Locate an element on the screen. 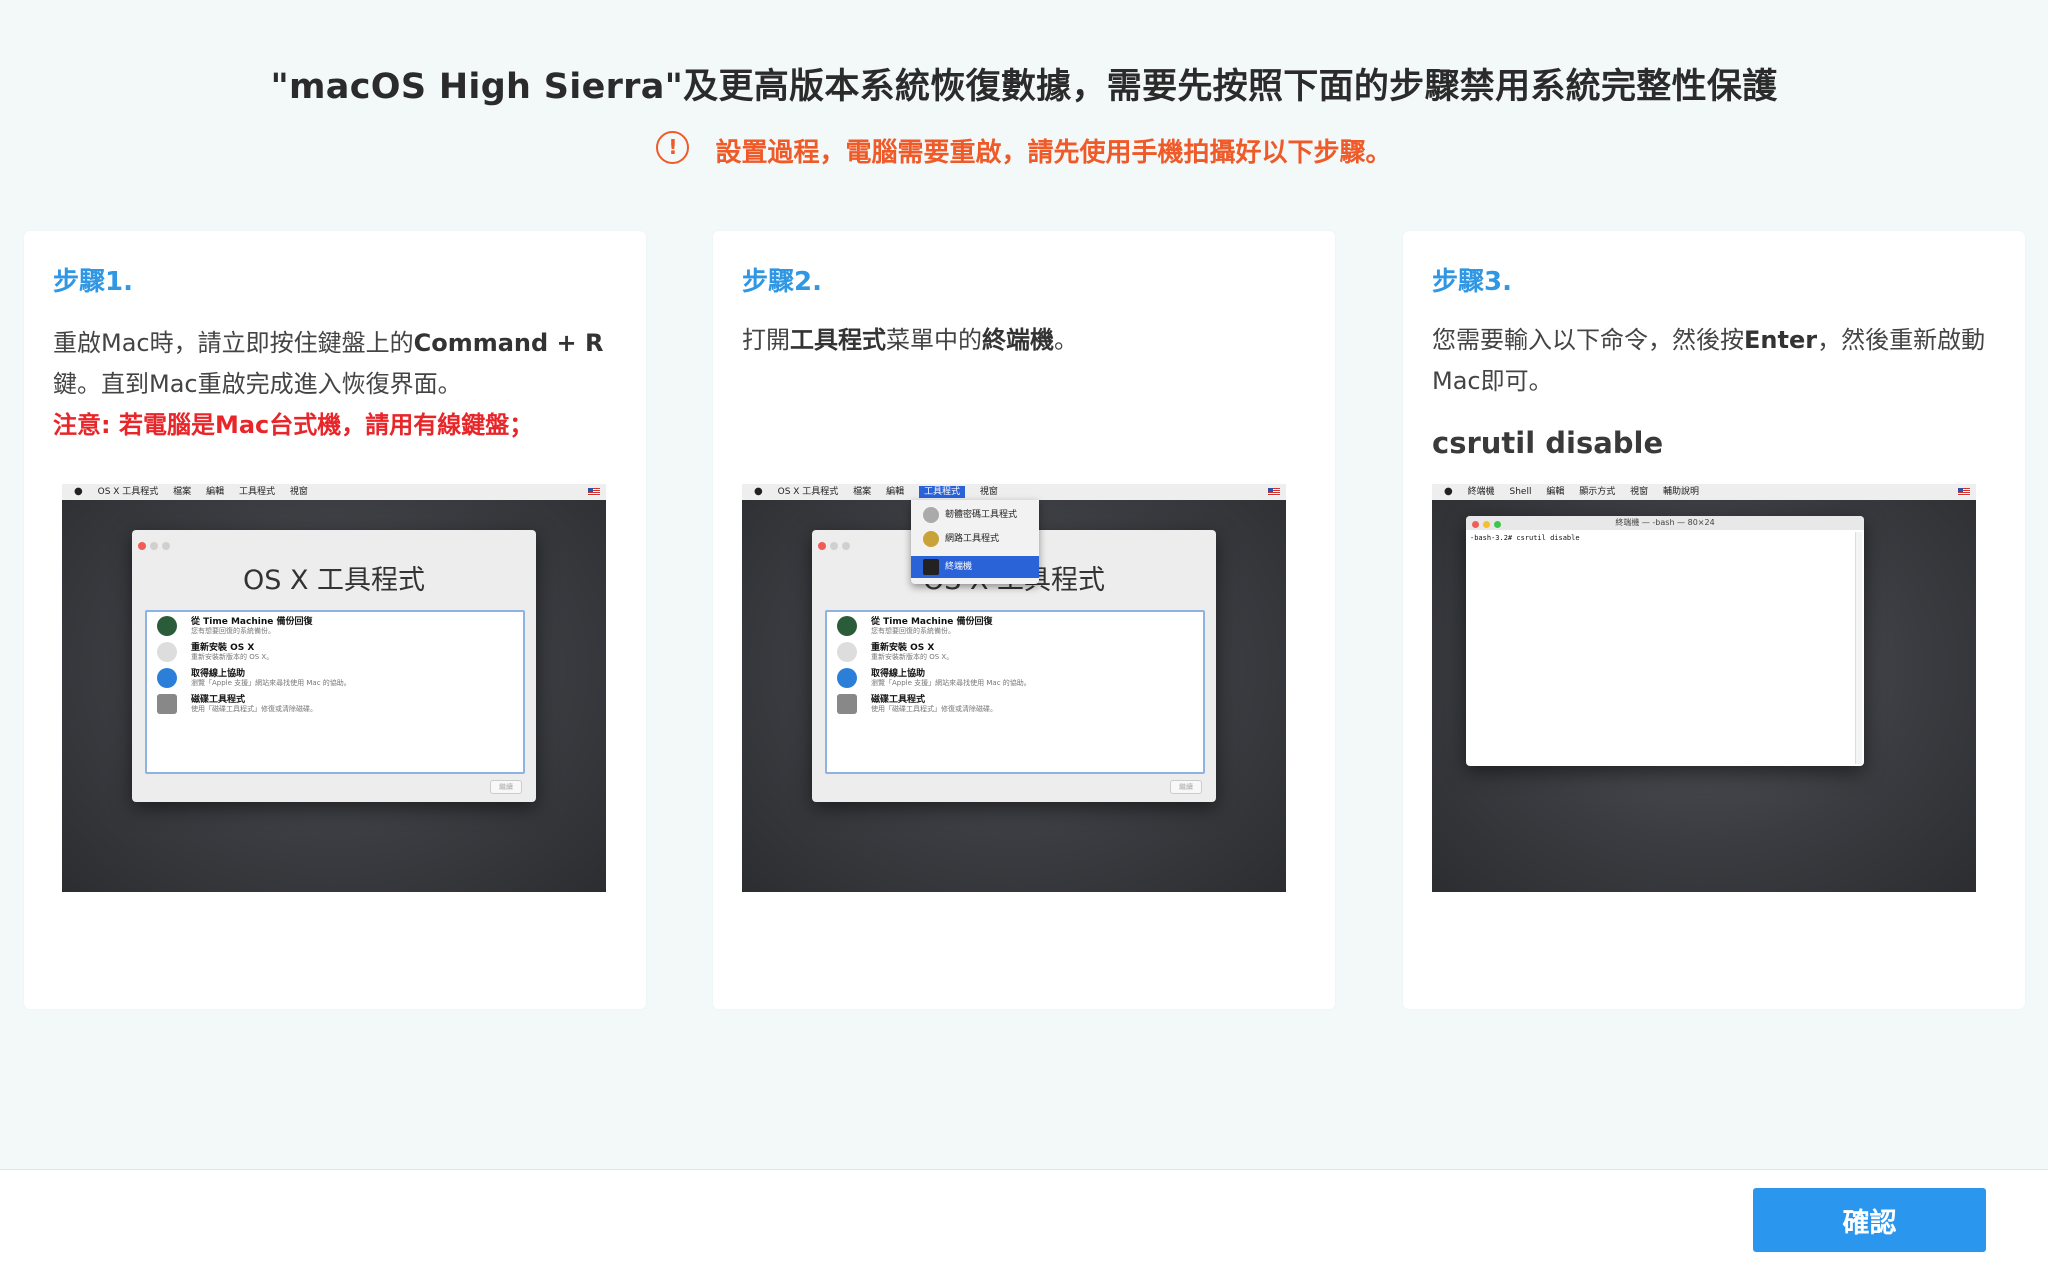 This screenshot has height=1266, width=2048. desc-text: 重啟Mac時，請立即按住鍵盤上的 is located at coordinates (233, 343).